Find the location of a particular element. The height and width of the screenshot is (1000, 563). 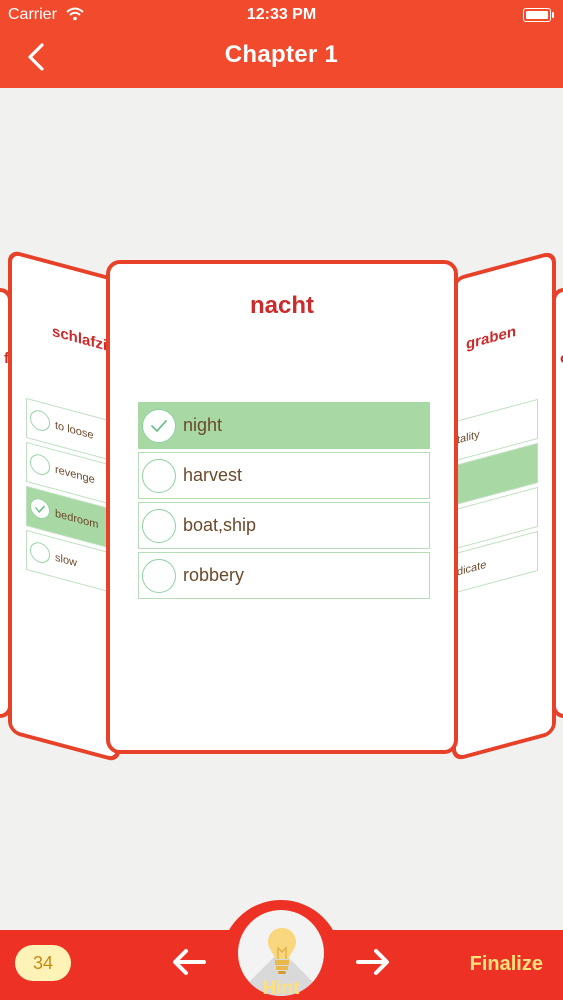

answer-option-label: night is located at coordinates (203, 425).